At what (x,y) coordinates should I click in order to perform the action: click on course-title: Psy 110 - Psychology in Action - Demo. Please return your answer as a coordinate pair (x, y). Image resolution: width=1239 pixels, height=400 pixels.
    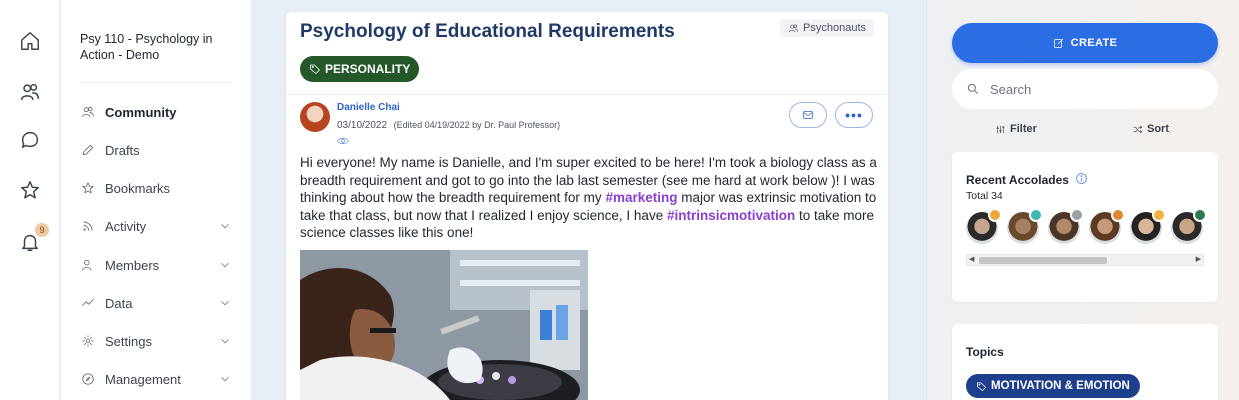
    Looking at the image, I should click on (146, 47).